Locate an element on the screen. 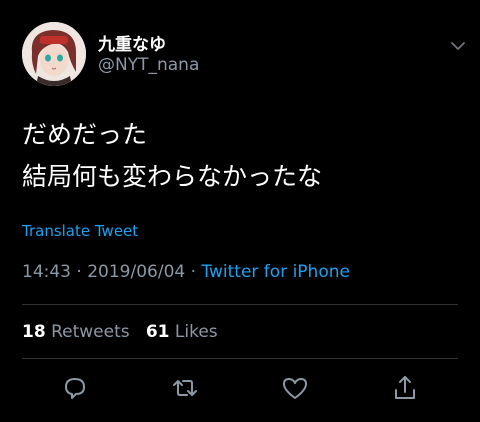  reply-button is located at coordinates (75, 388).